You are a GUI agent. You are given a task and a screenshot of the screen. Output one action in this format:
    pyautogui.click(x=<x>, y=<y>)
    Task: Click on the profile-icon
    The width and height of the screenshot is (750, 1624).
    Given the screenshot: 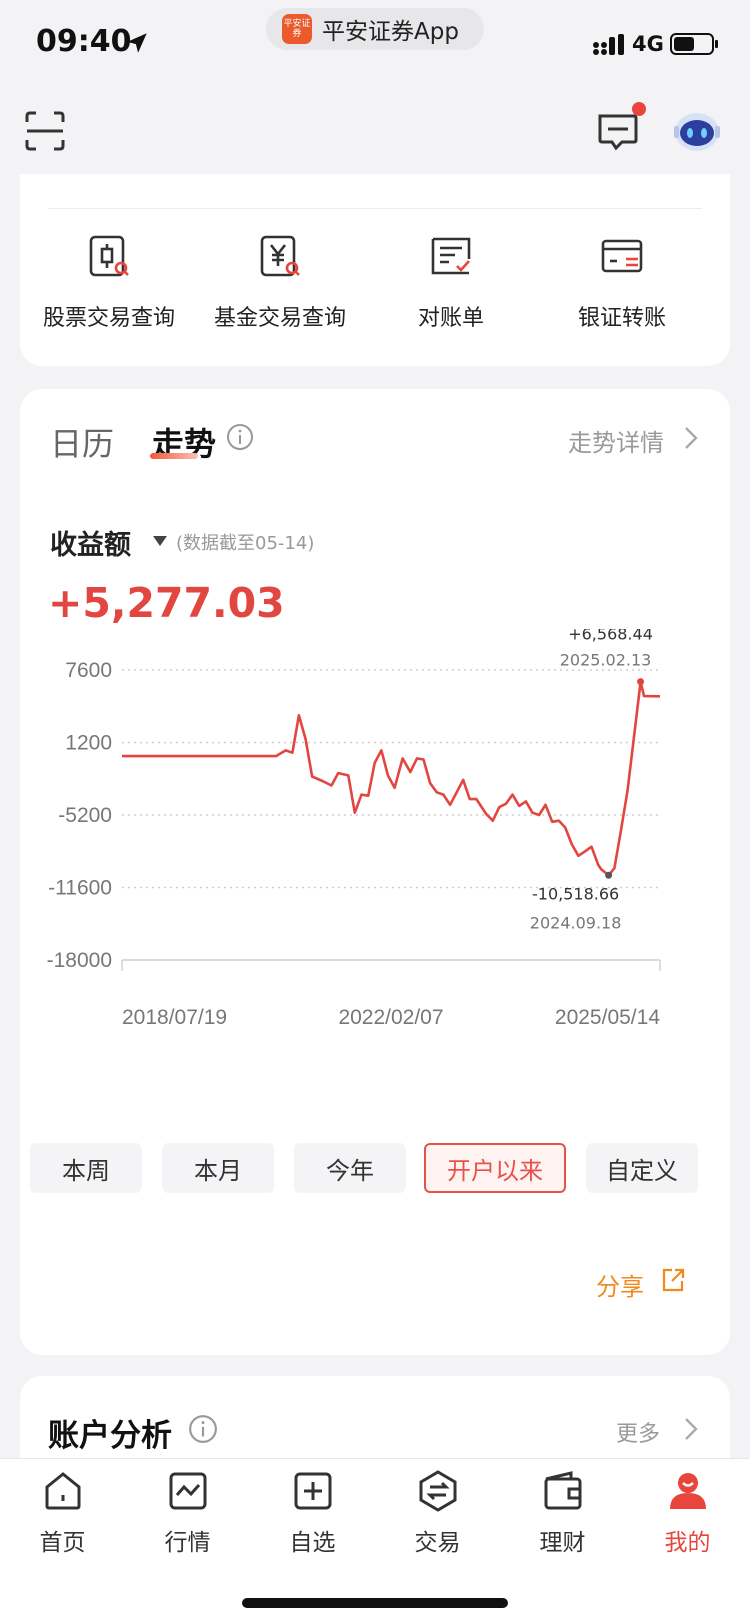 What is the action you would take?
    pyautogui.click(x=687, y=1491)
    